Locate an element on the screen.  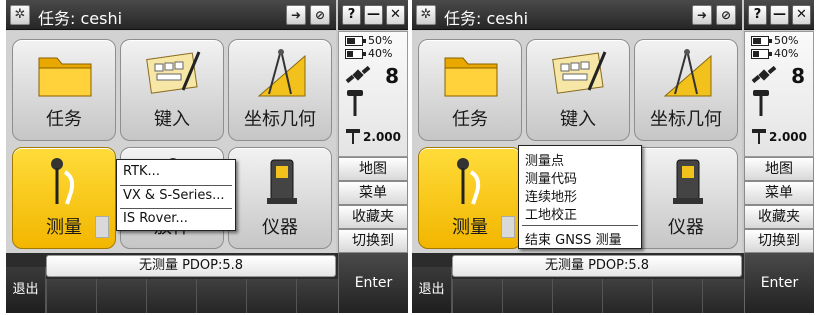
menu-separator is located at coordinates (176, 185).